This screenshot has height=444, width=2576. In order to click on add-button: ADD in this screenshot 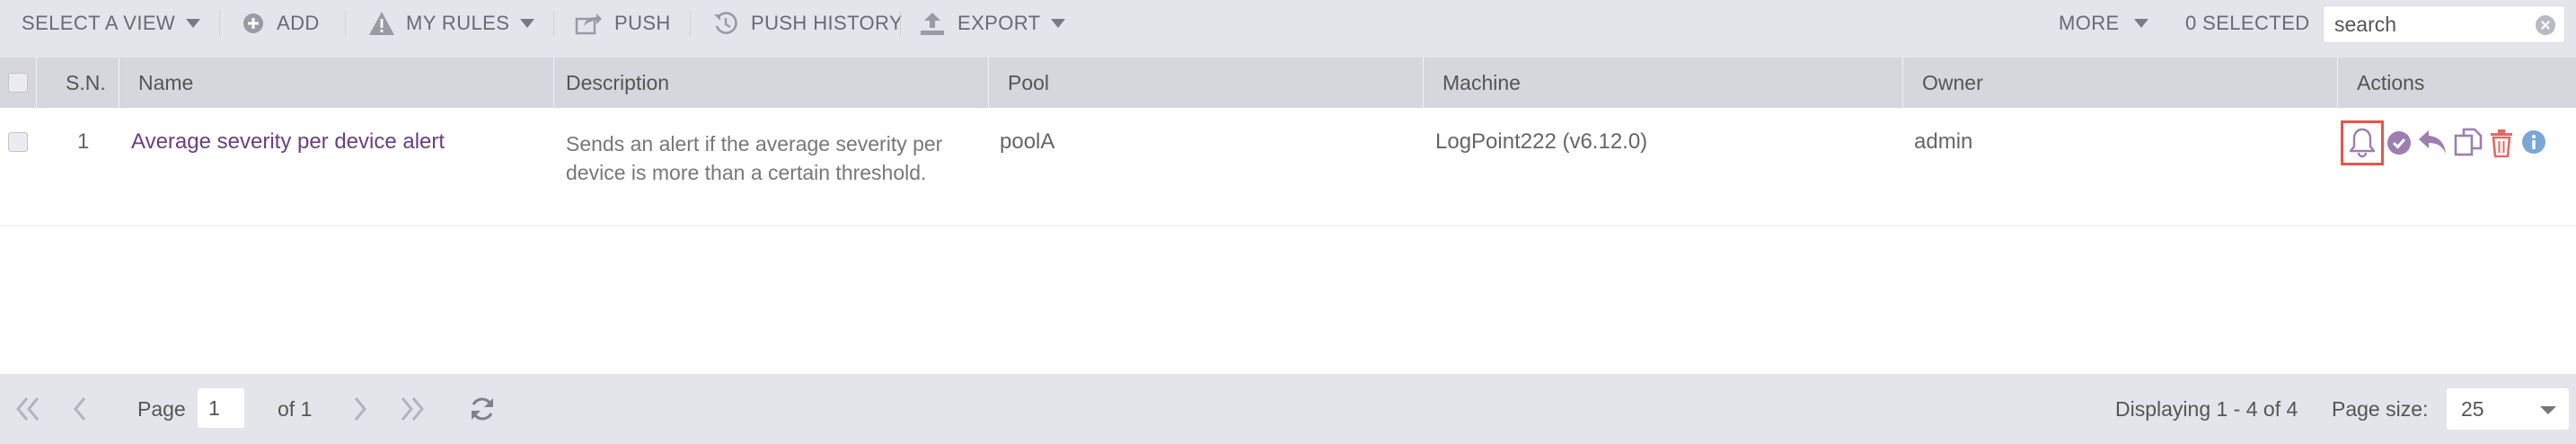, I will do `click(281, 23)`.